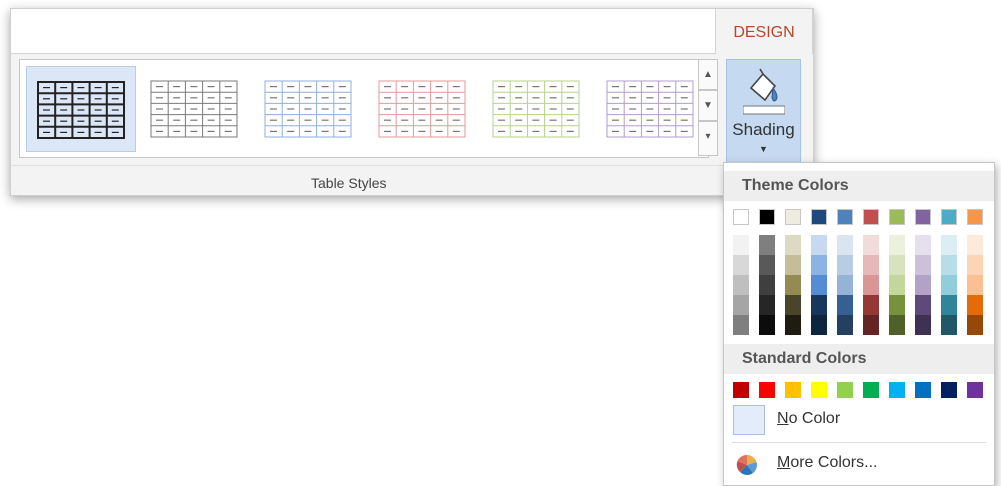 This screenshot has height=486, width=1001. I want to click on shading-button: Shading ▼, so click(763, 114).